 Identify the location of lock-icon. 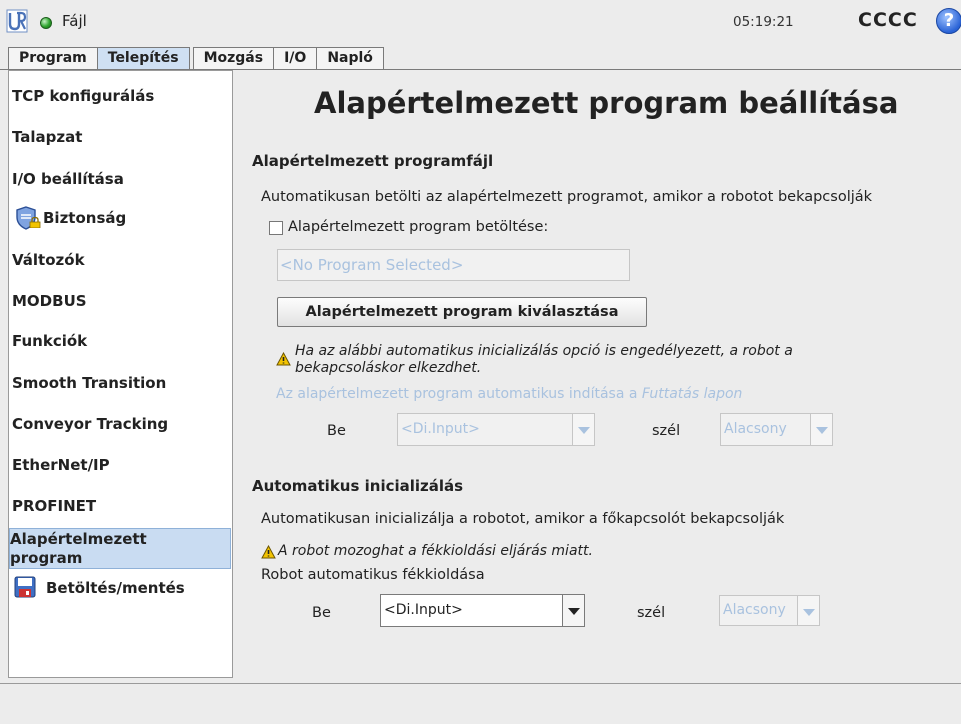
(35, 222).